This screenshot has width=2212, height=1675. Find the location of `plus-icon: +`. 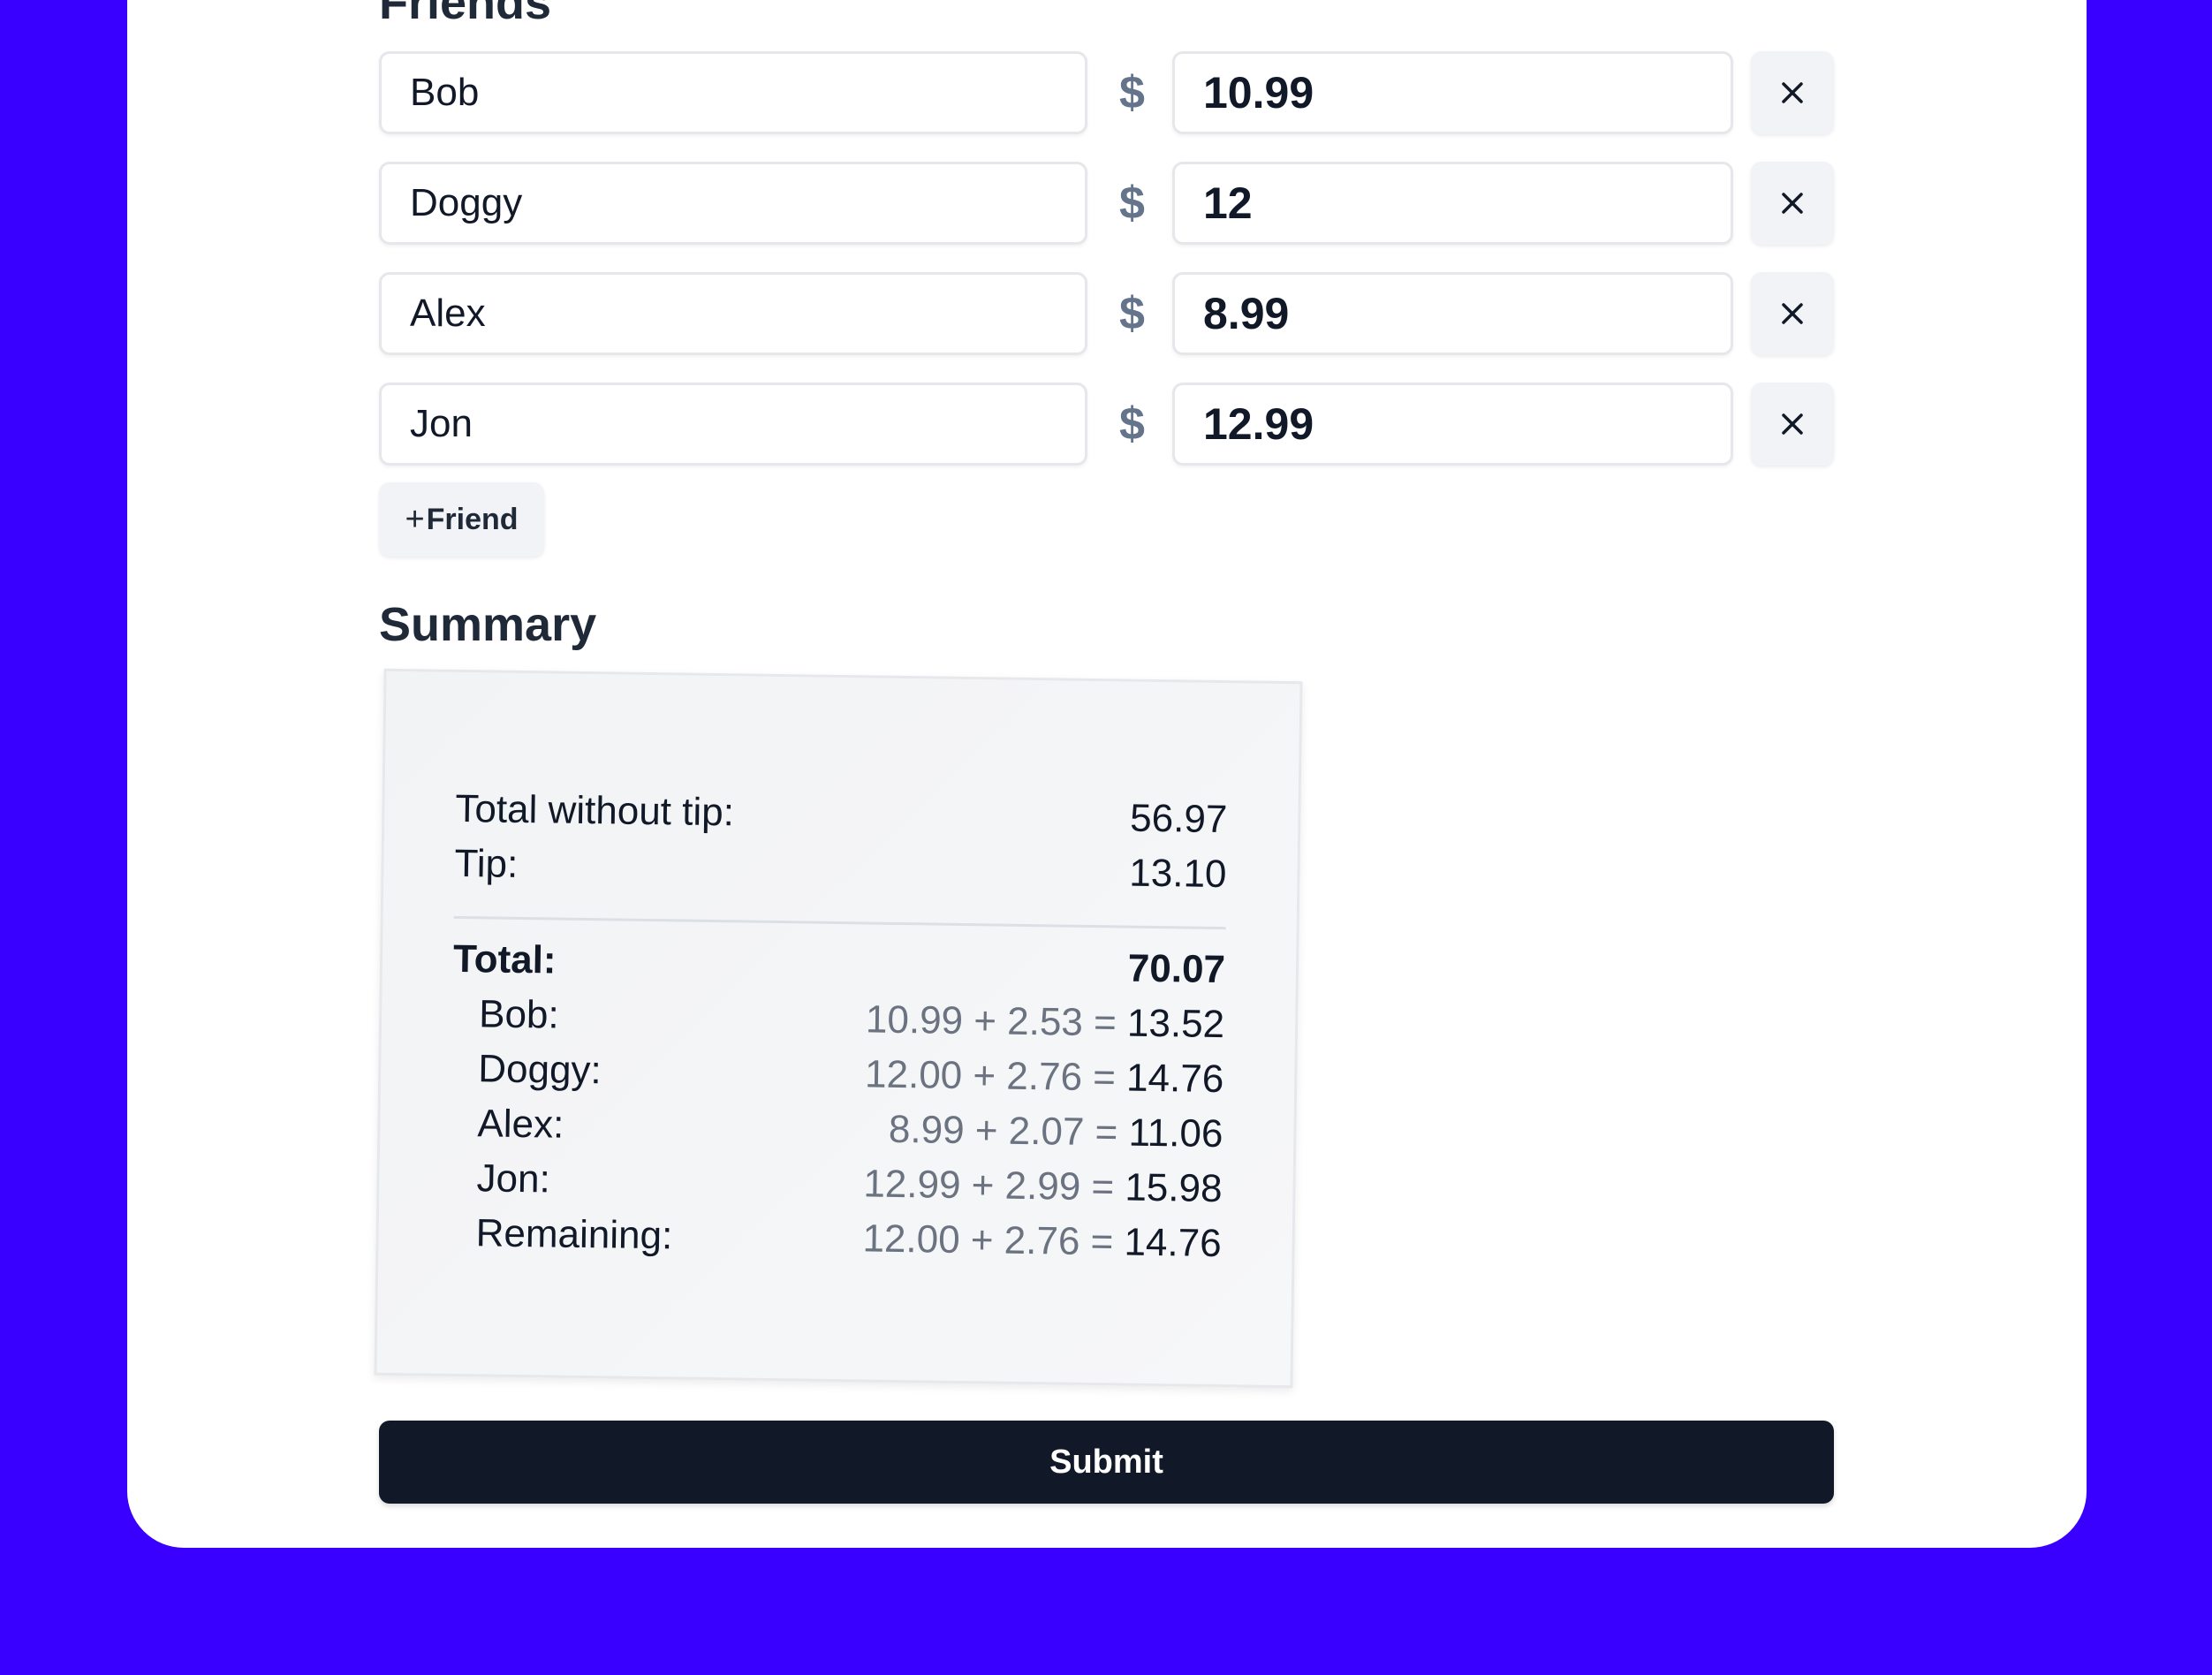

plus-icon: + is located at coordinates (415, 519).